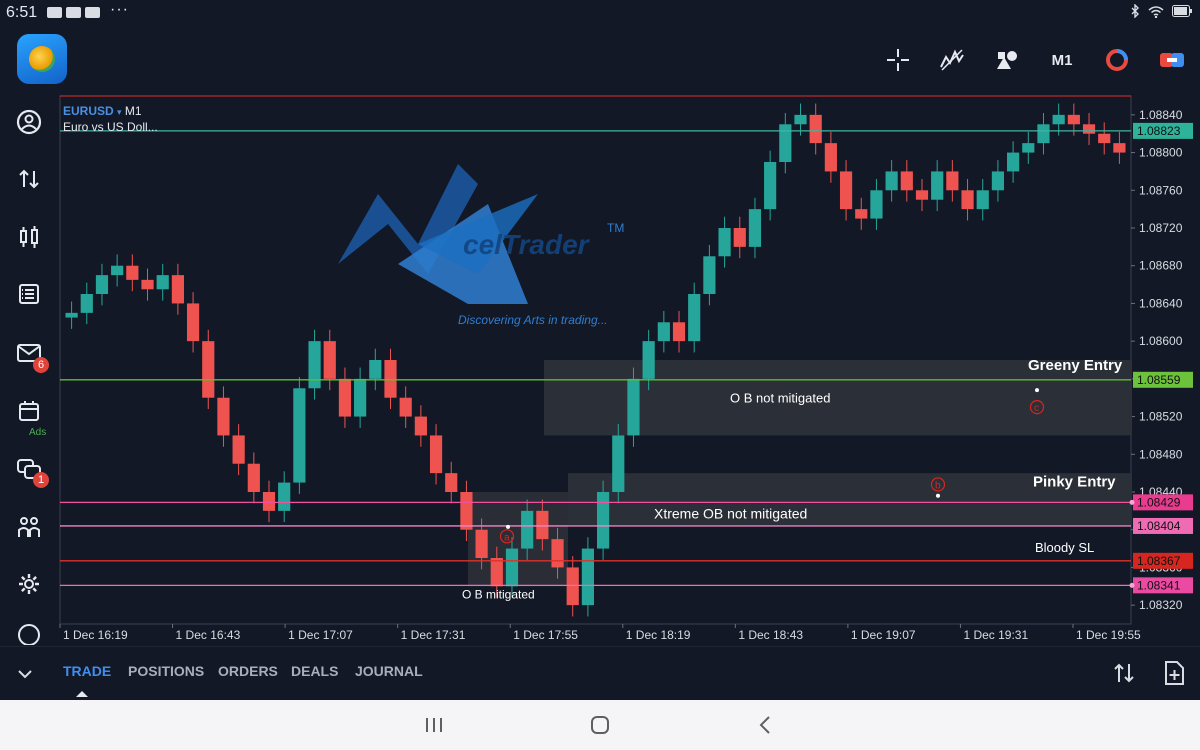 This screenshot has height=750, width=1200. I want to click on recent-apps-icon, so click(434, 725).